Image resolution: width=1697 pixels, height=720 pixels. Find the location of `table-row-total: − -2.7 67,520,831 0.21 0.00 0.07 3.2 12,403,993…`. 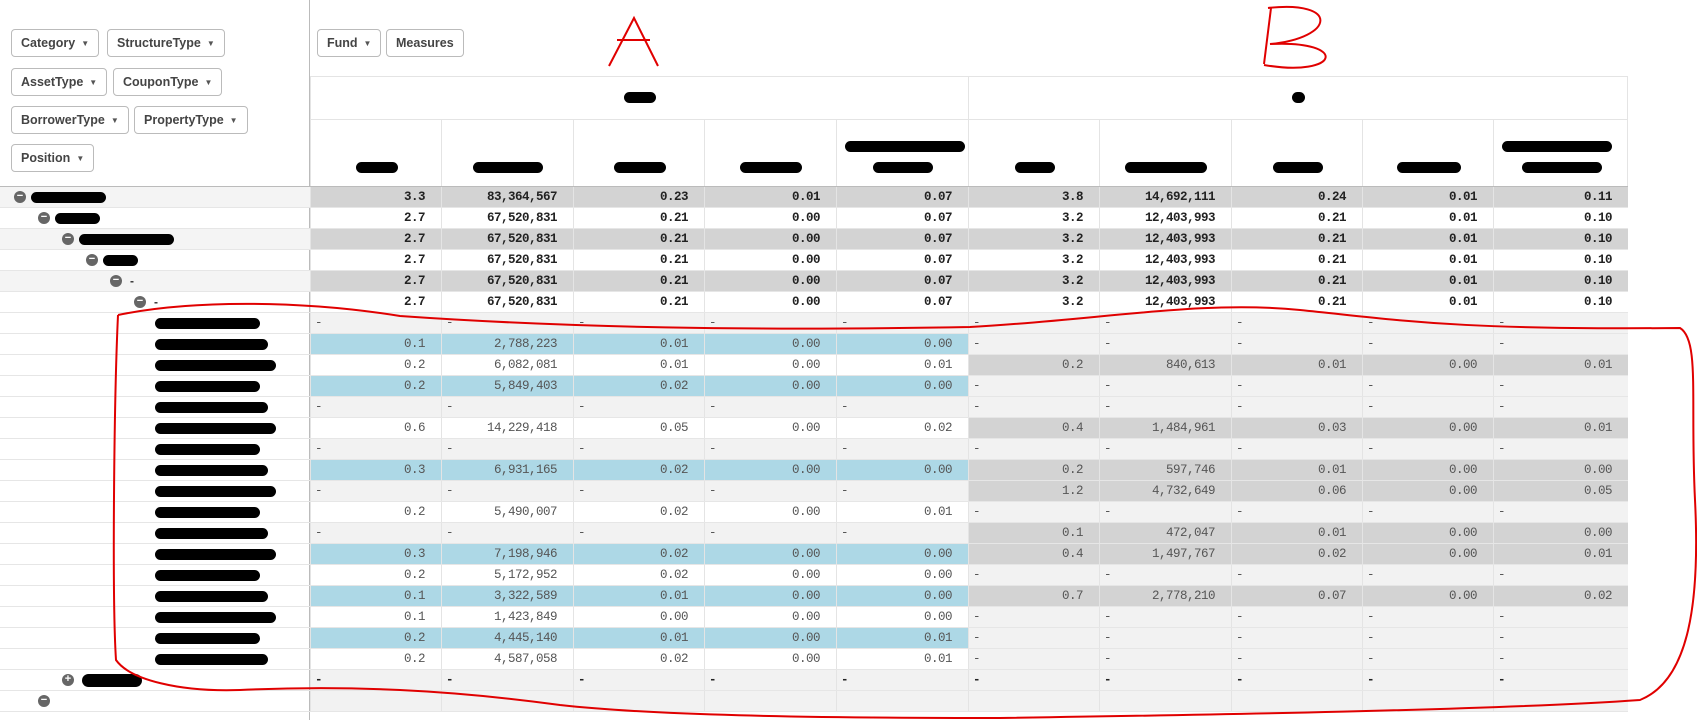

table-row-total: − -2.7 67,520,831 0.21 0.00 0.07 3.2 12,403,993… is located at coordinates (814, 281).